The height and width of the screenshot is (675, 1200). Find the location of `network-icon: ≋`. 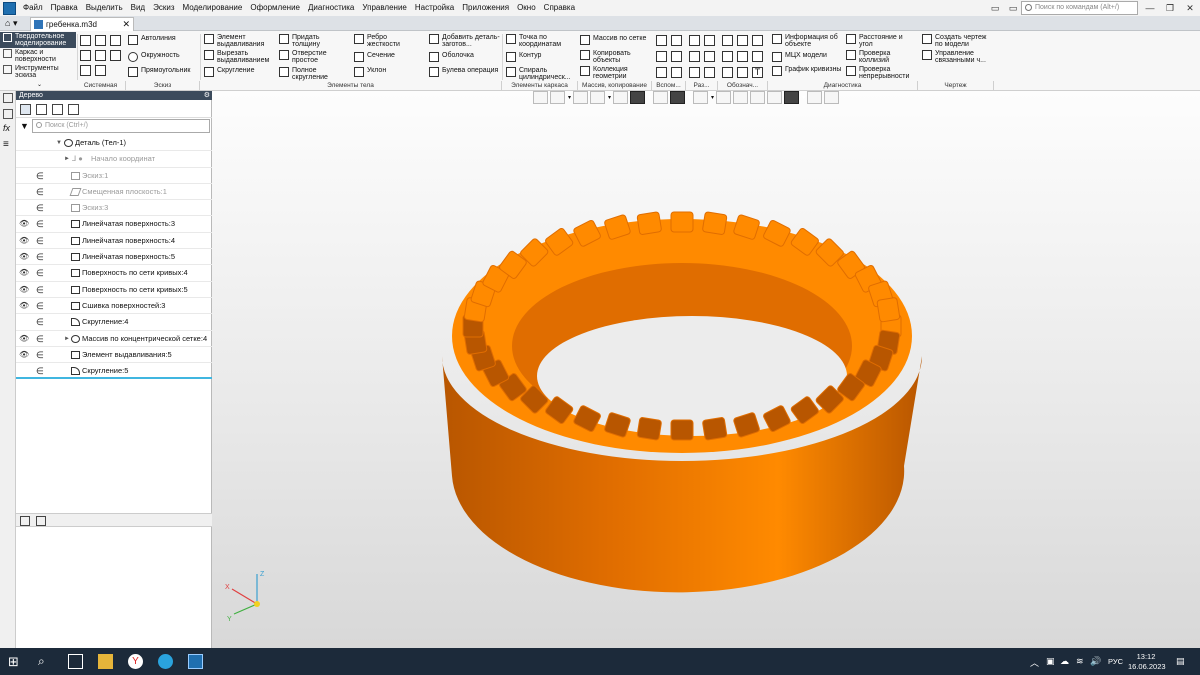

network-icon: ≋ is located at coordinates (1080, 661).